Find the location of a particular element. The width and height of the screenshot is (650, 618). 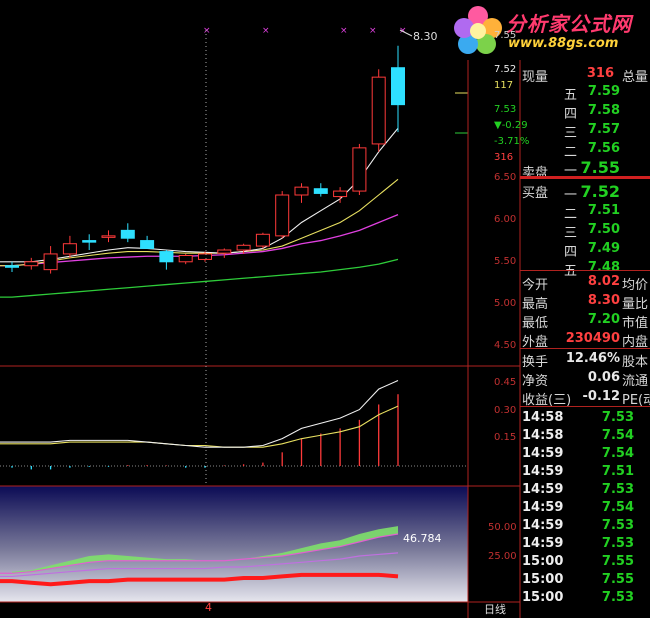

tick-row: 14:59 7.51 is located at coordinates (585, 473).